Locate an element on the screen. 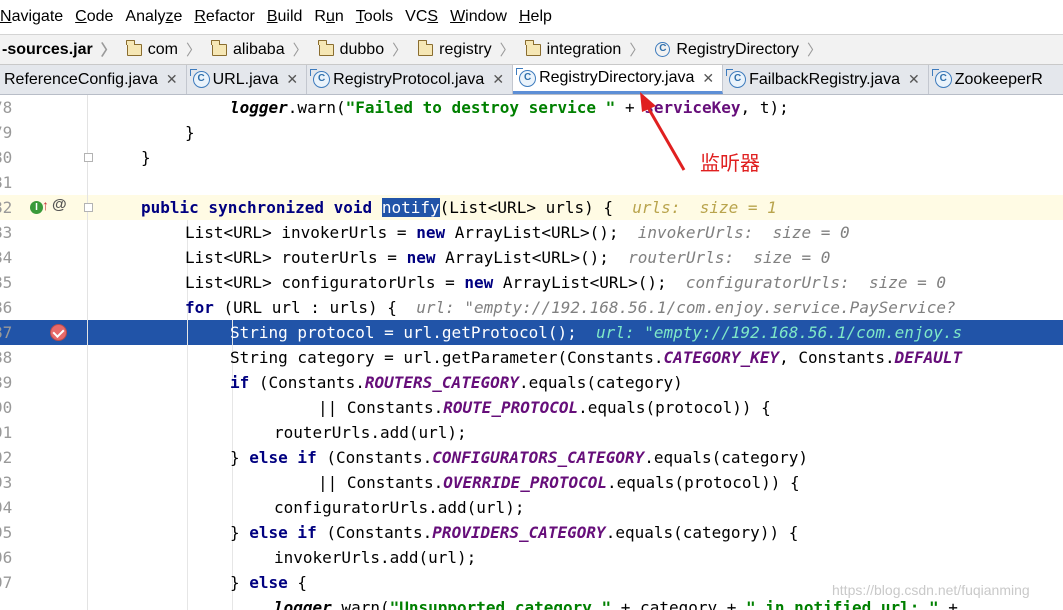 Image resolution: width=1063 pixels, height=610 pixels. tab-zookeeperregistry: C ZookeeperR is located at coordinates (990, 79).